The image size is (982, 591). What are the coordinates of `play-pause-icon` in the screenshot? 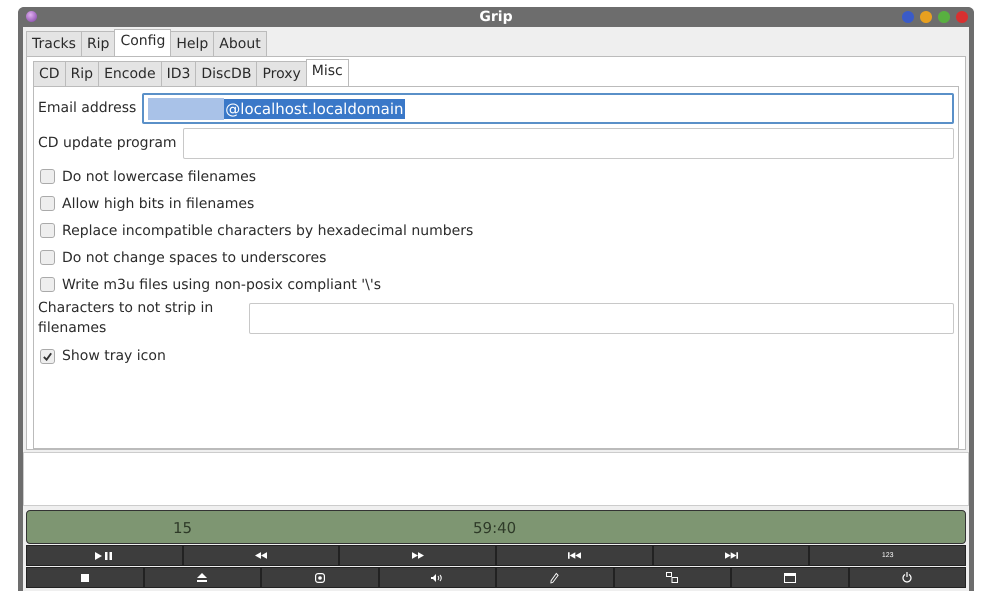 It's located at (104, 555).